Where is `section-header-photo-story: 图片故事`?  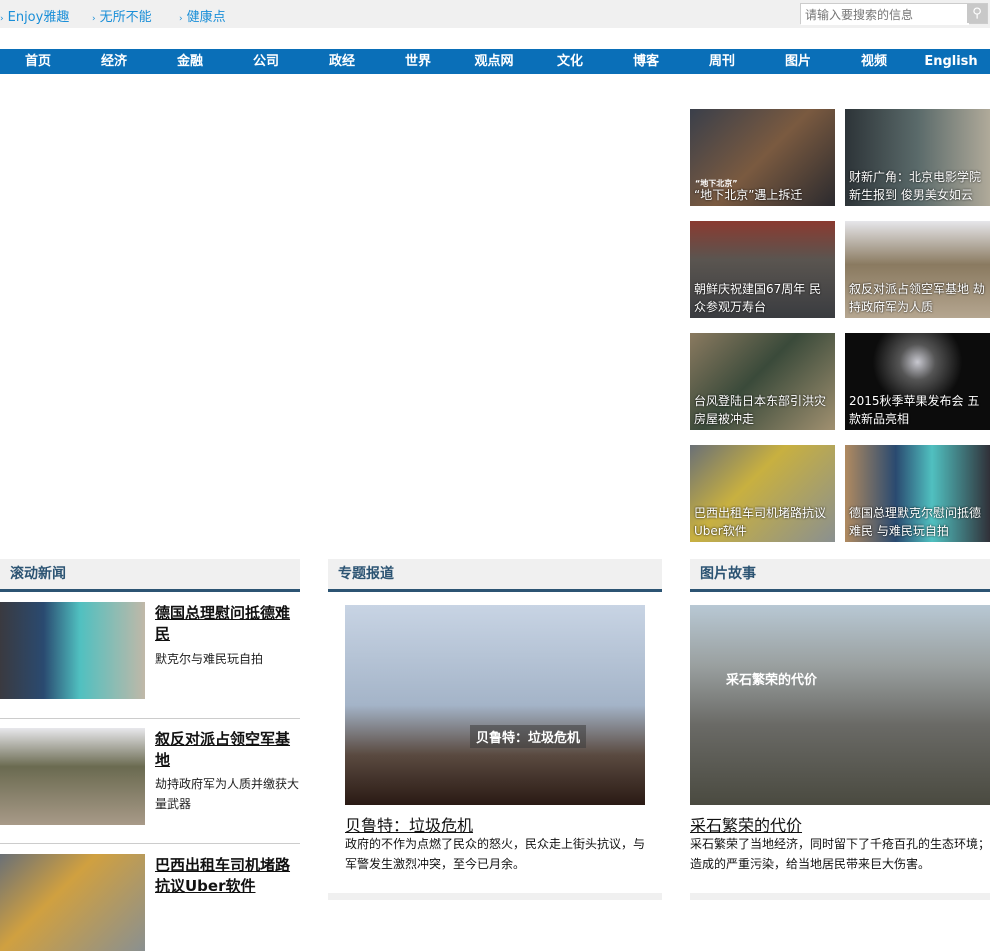
section-header-photo-story: 图片故事 is located at coordinates (840, 575).